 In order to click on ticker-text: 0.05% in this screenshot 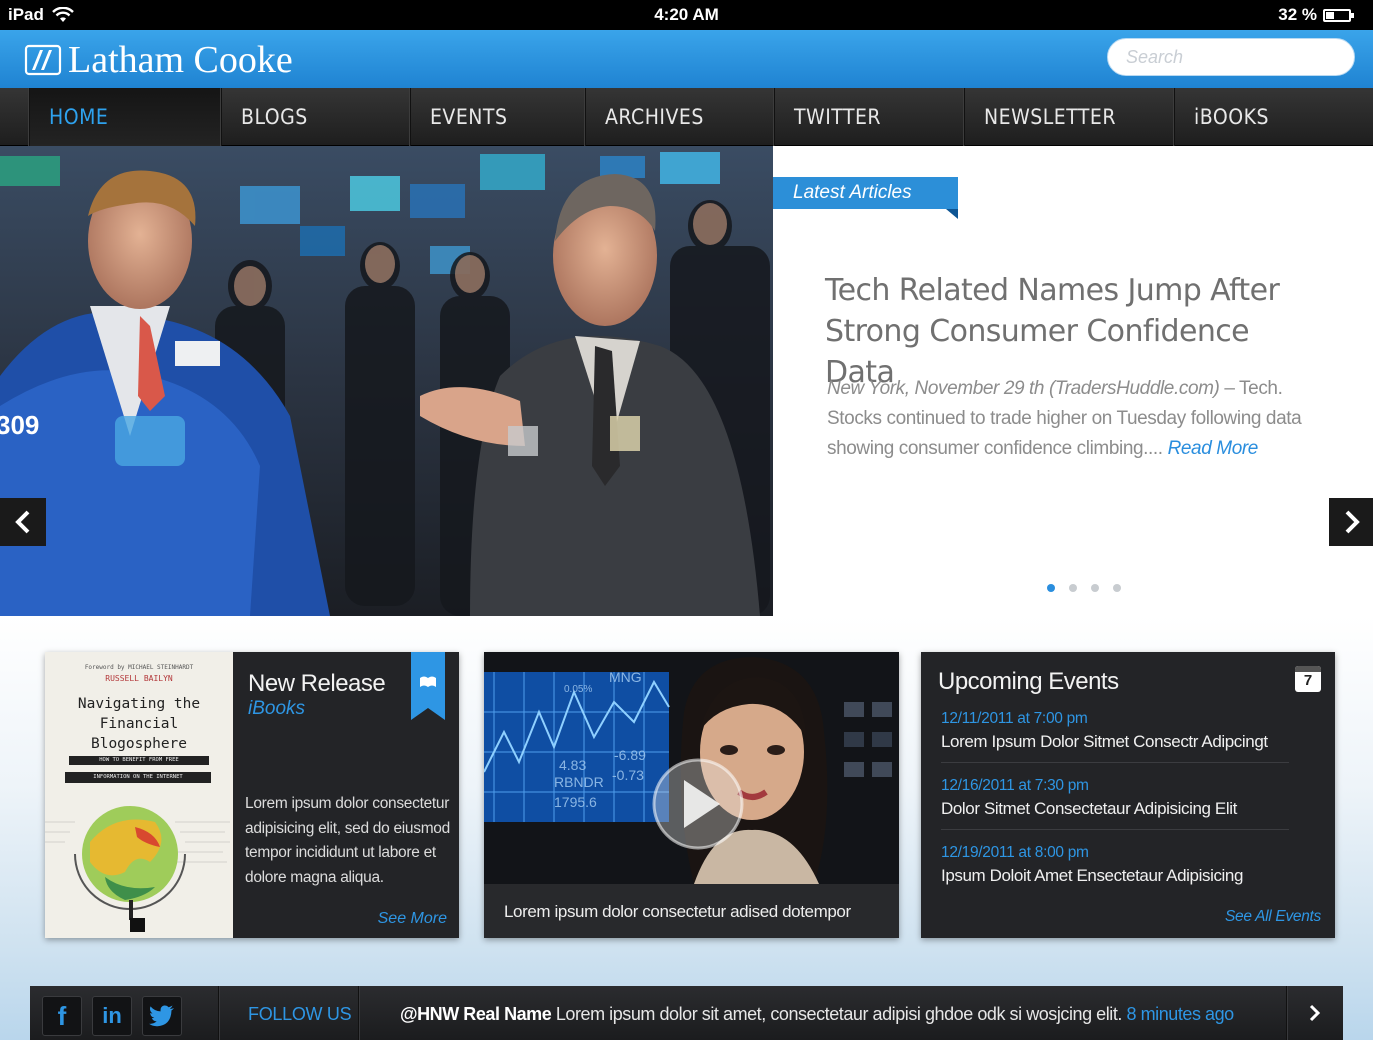, I will do `click(578, 689)`.